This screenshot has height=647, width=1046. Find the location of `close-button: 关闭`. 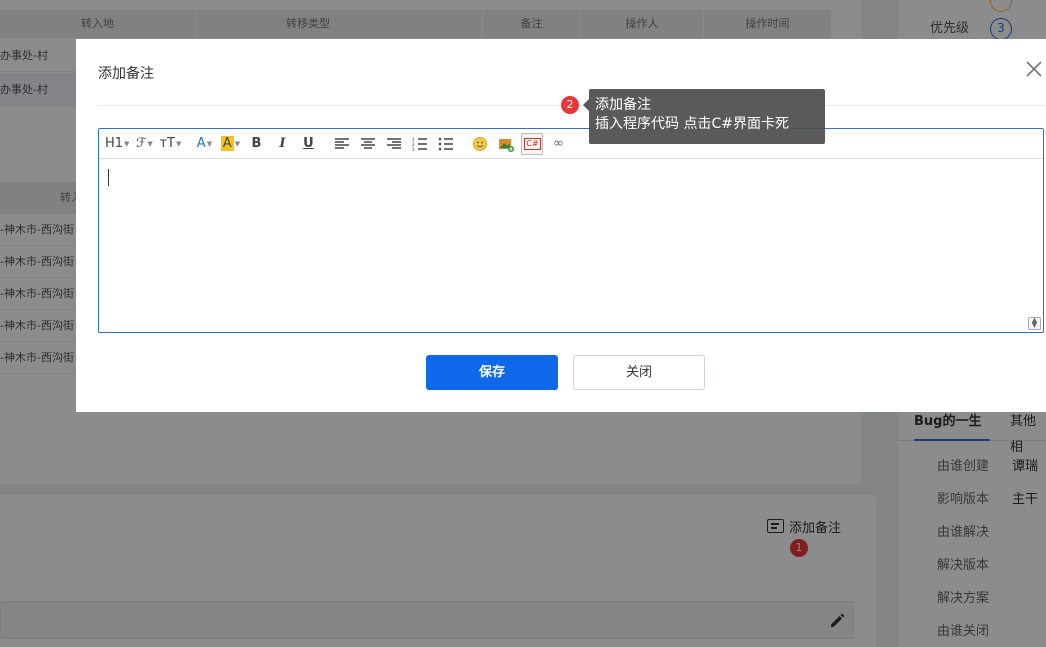

close-button: 关闭 is located at coordinates (639, 372).